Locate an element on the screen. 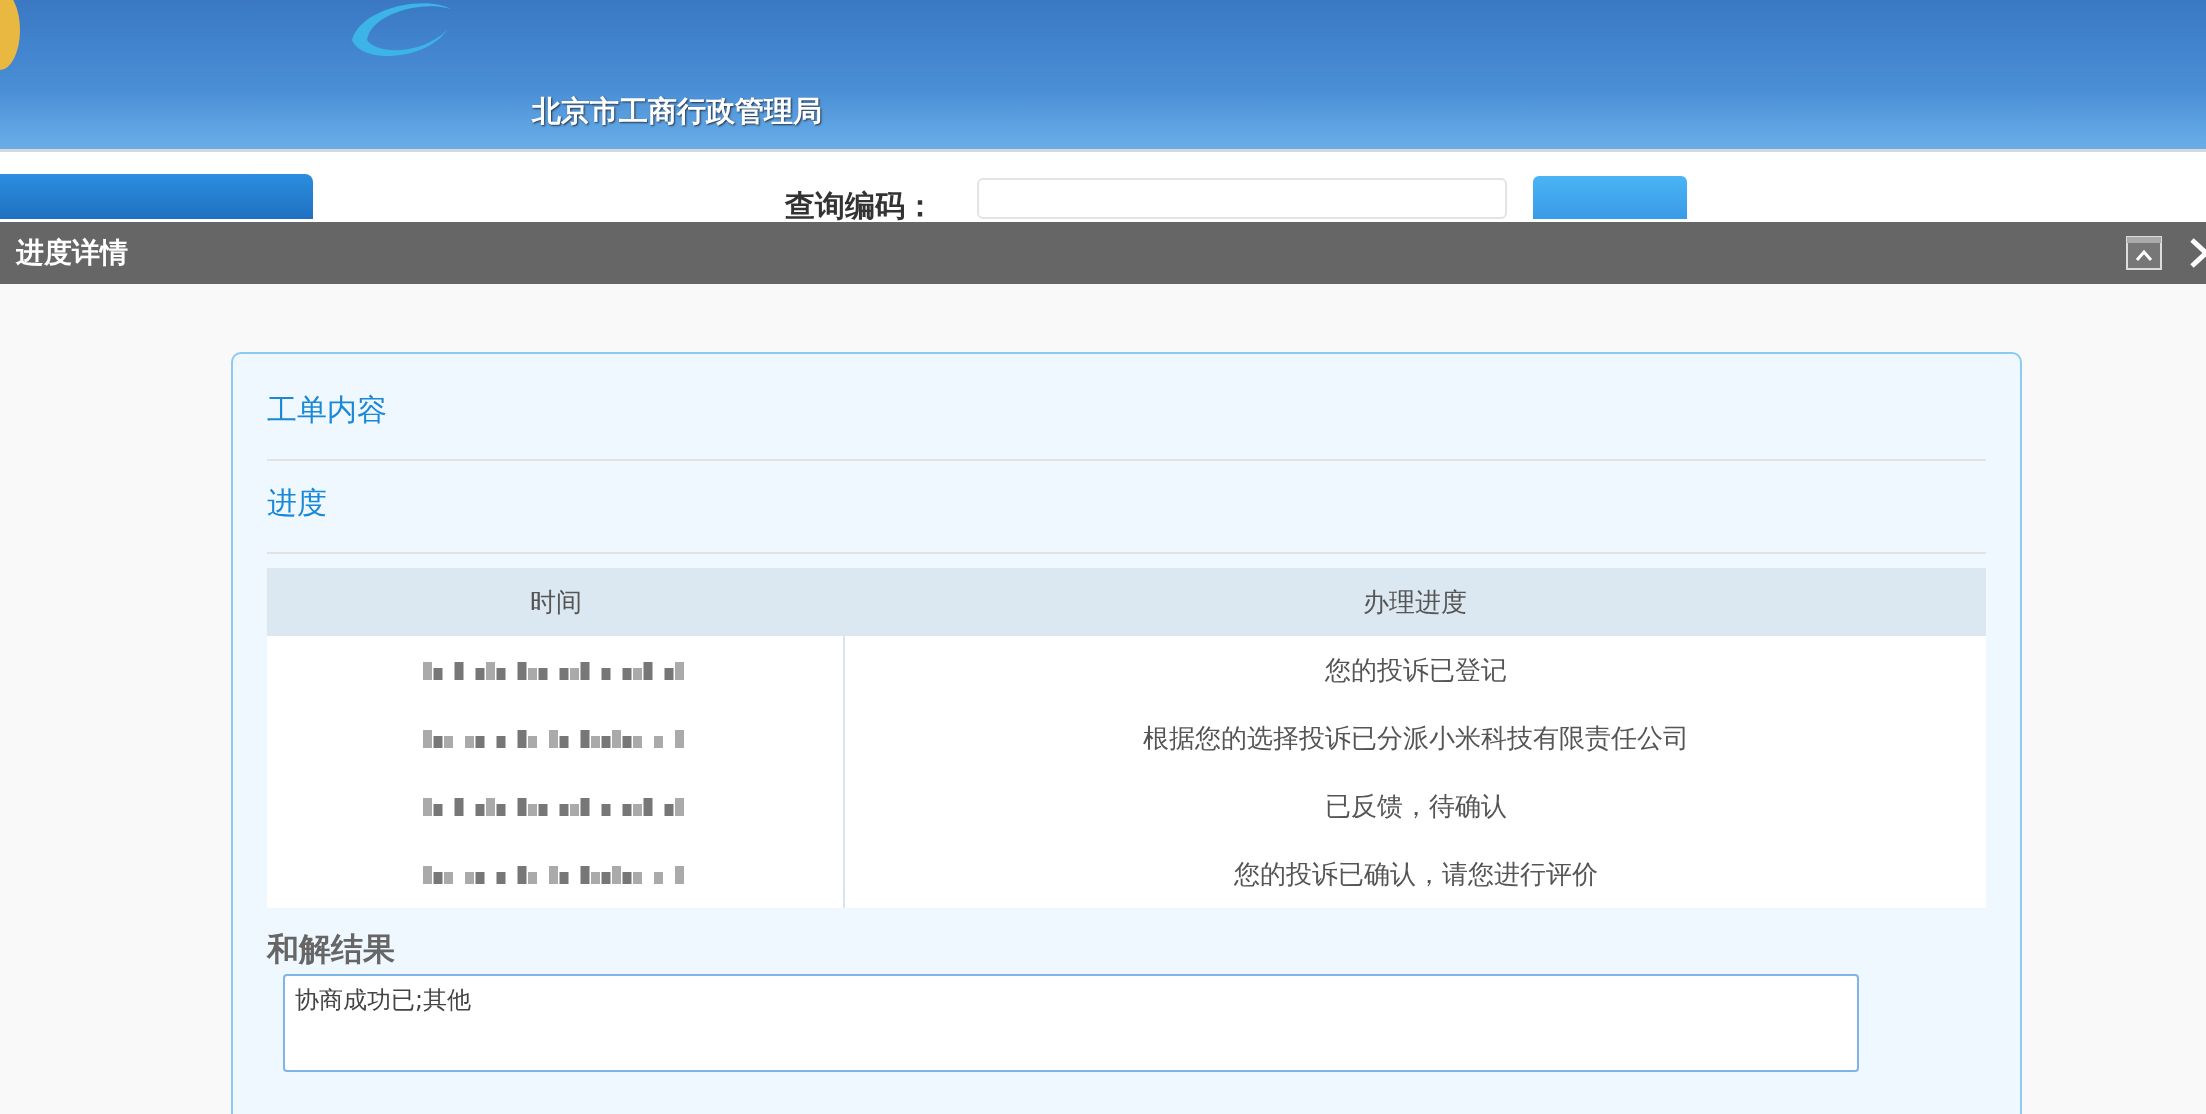  restore-icon is located at coordinates (2144, 253).